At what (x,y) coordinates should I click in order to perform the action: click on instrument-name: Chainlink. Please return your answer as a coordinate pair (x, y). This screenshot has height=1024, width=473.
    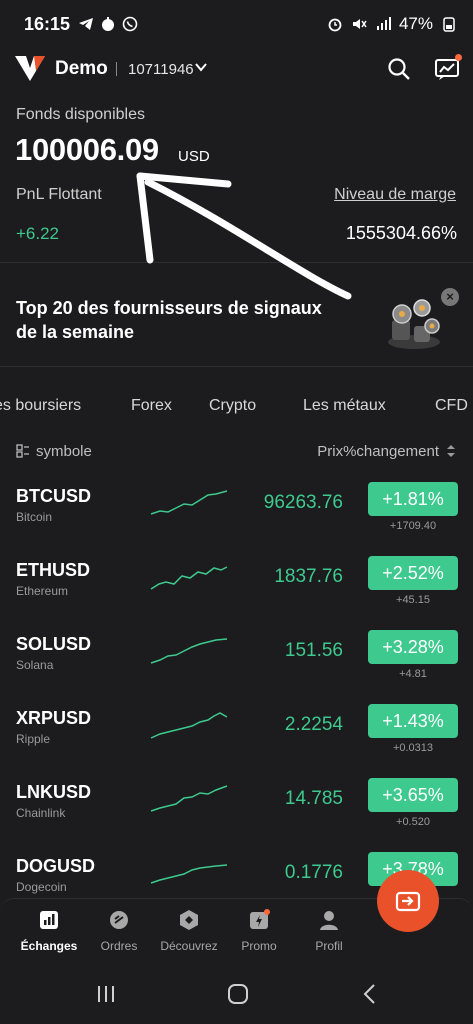
    Looking at the image, I should click on (41, 813).